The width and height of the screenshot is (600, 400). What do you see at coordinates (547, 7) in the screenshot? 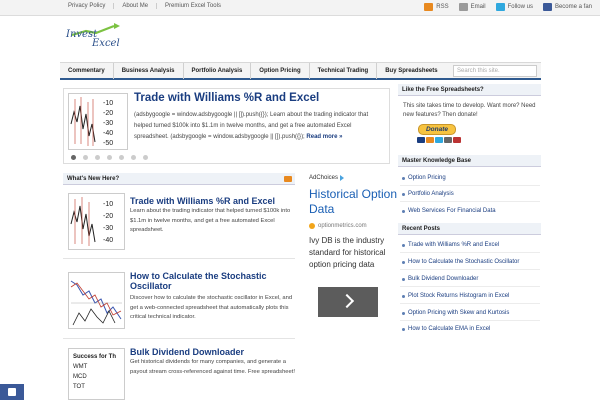
I see `facebook-icon` at bounding box center [547, 7].